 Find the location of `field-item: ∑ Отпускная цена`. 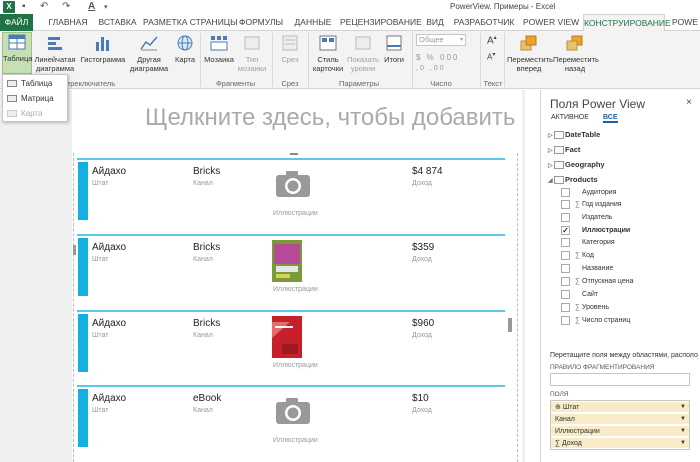

field-item: ∑ Отпускная цена is located at coordinates (597, 282).